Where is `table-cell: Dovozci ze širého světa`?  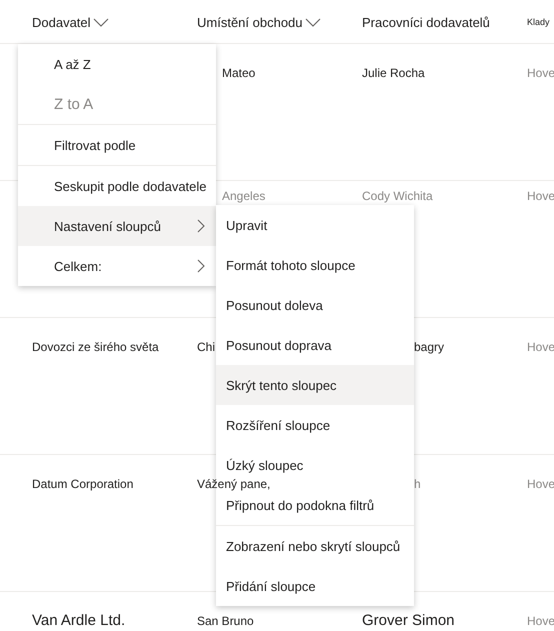
table-cell: Dovozci ze širého světa is located at coordinates (95, 347).